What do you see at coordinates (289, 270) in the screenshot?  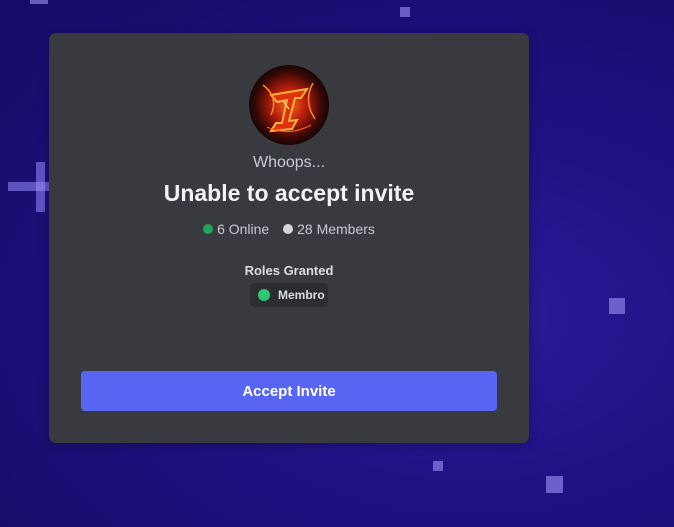 I see `roles-granted-label: Roles Granted` at bounding box center [289, 270].